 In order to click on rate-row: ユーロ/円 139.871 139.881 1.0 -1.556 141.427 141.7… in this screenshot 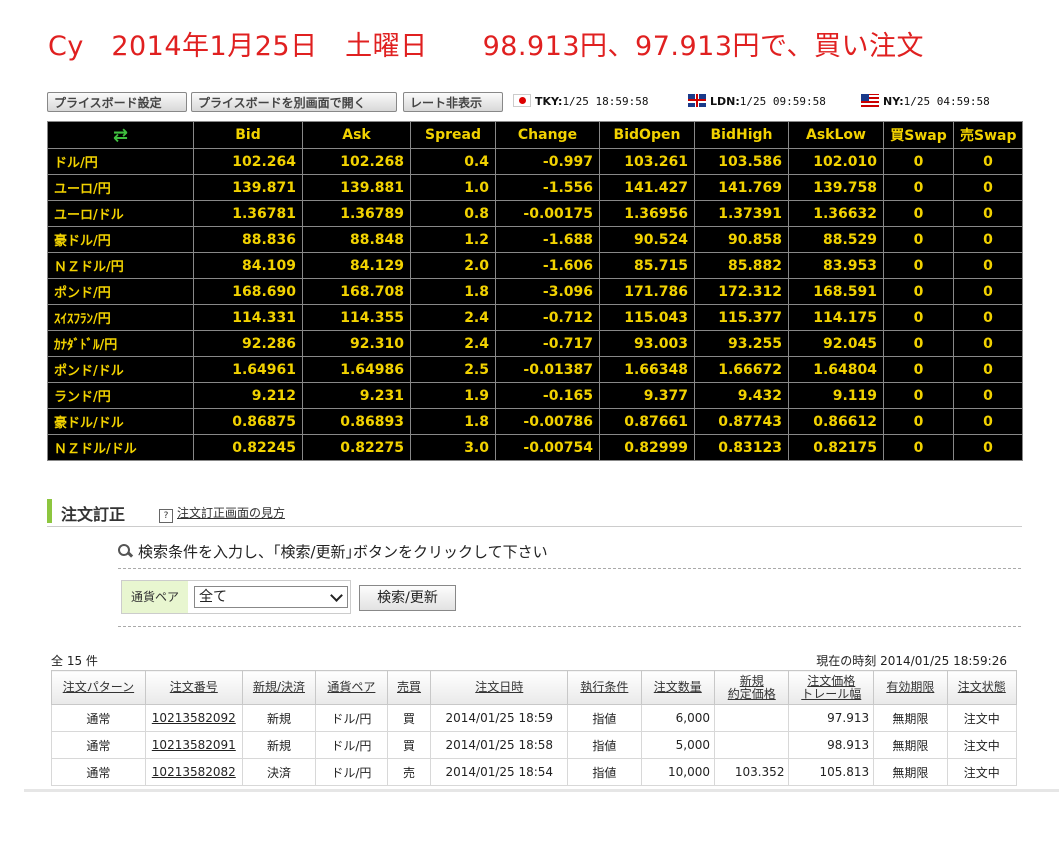, I will do `click(535, 187)`.